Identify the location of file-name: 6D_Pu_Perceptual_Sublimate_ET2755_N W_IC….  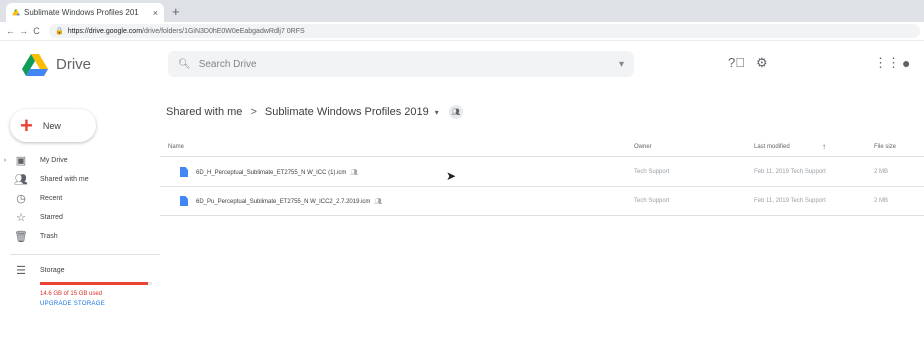
(289, 202).